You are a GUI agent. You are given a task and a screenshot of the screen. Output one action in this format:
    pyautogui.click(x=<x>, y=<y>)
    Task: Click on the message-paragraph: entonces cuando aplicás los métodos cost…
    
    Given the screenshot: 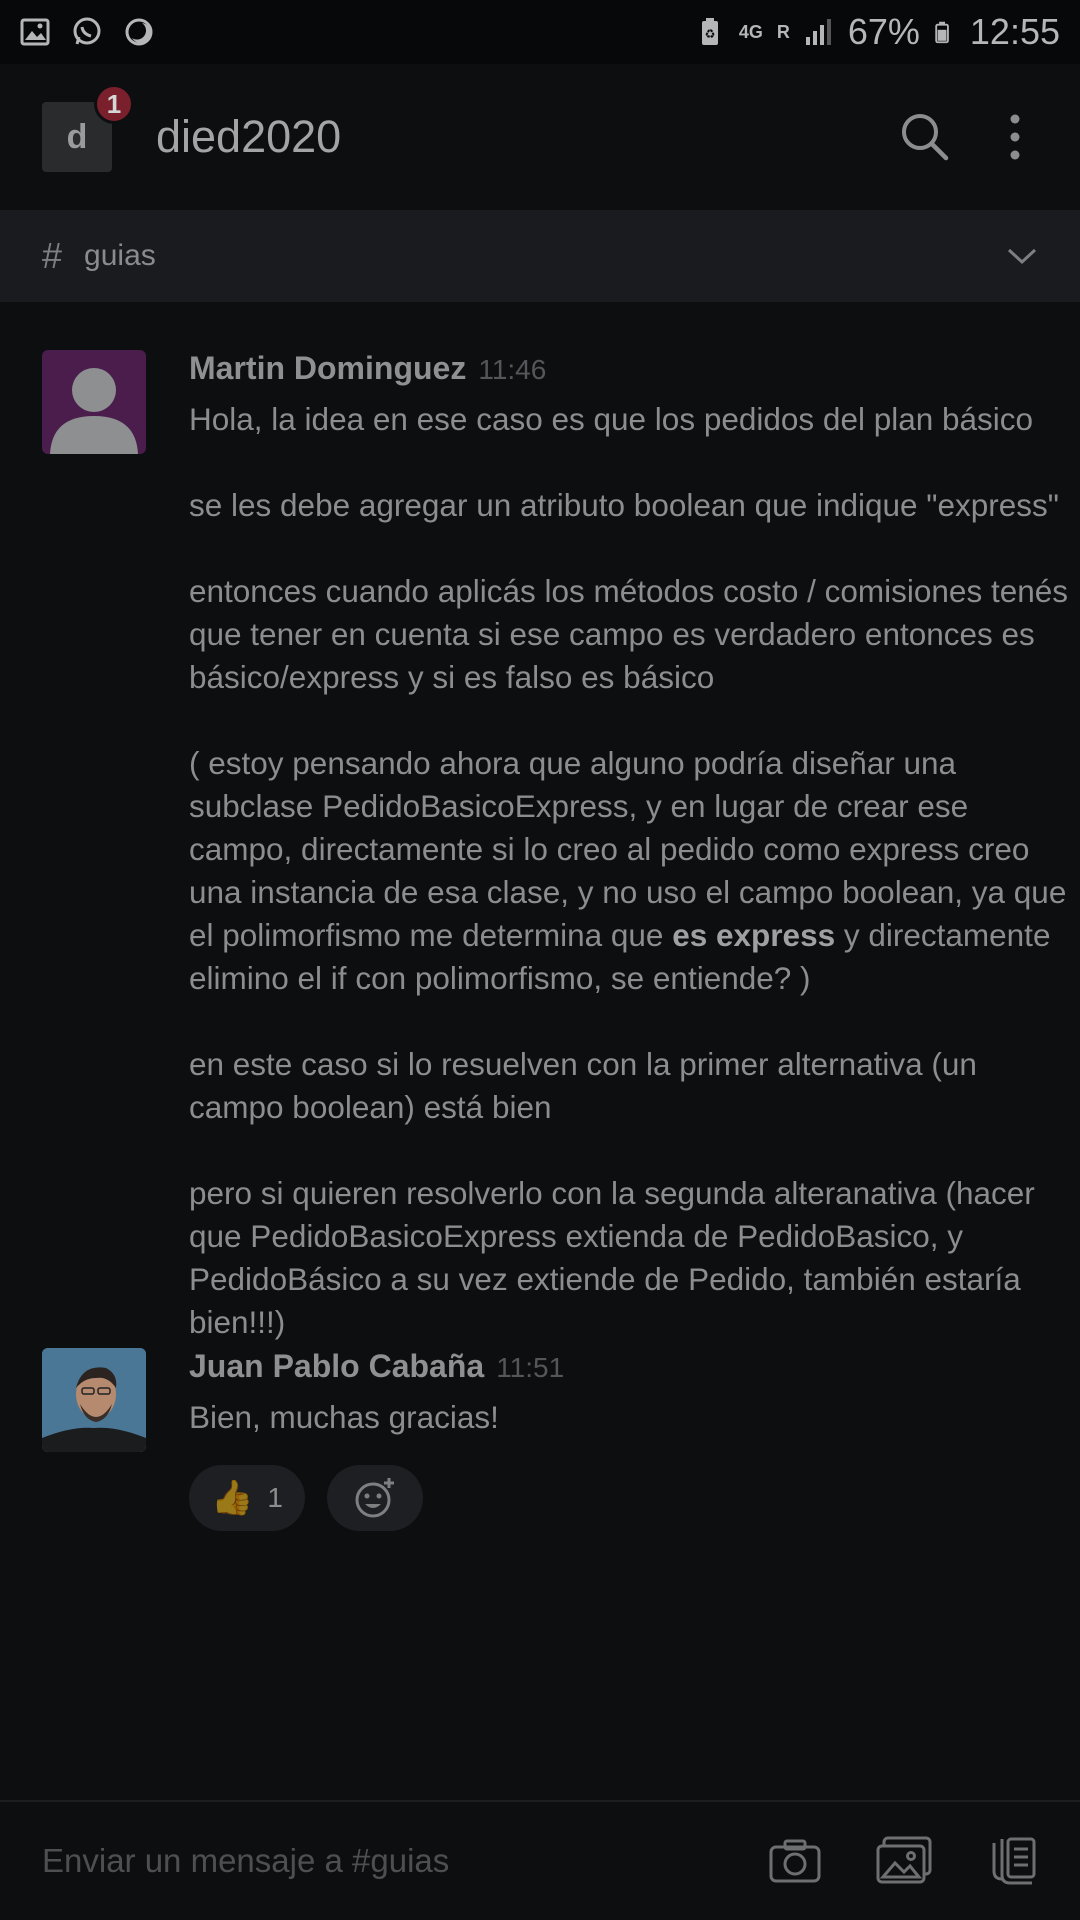 What is the action you would take?
    pyautogui.click(x=629, y=634)
    